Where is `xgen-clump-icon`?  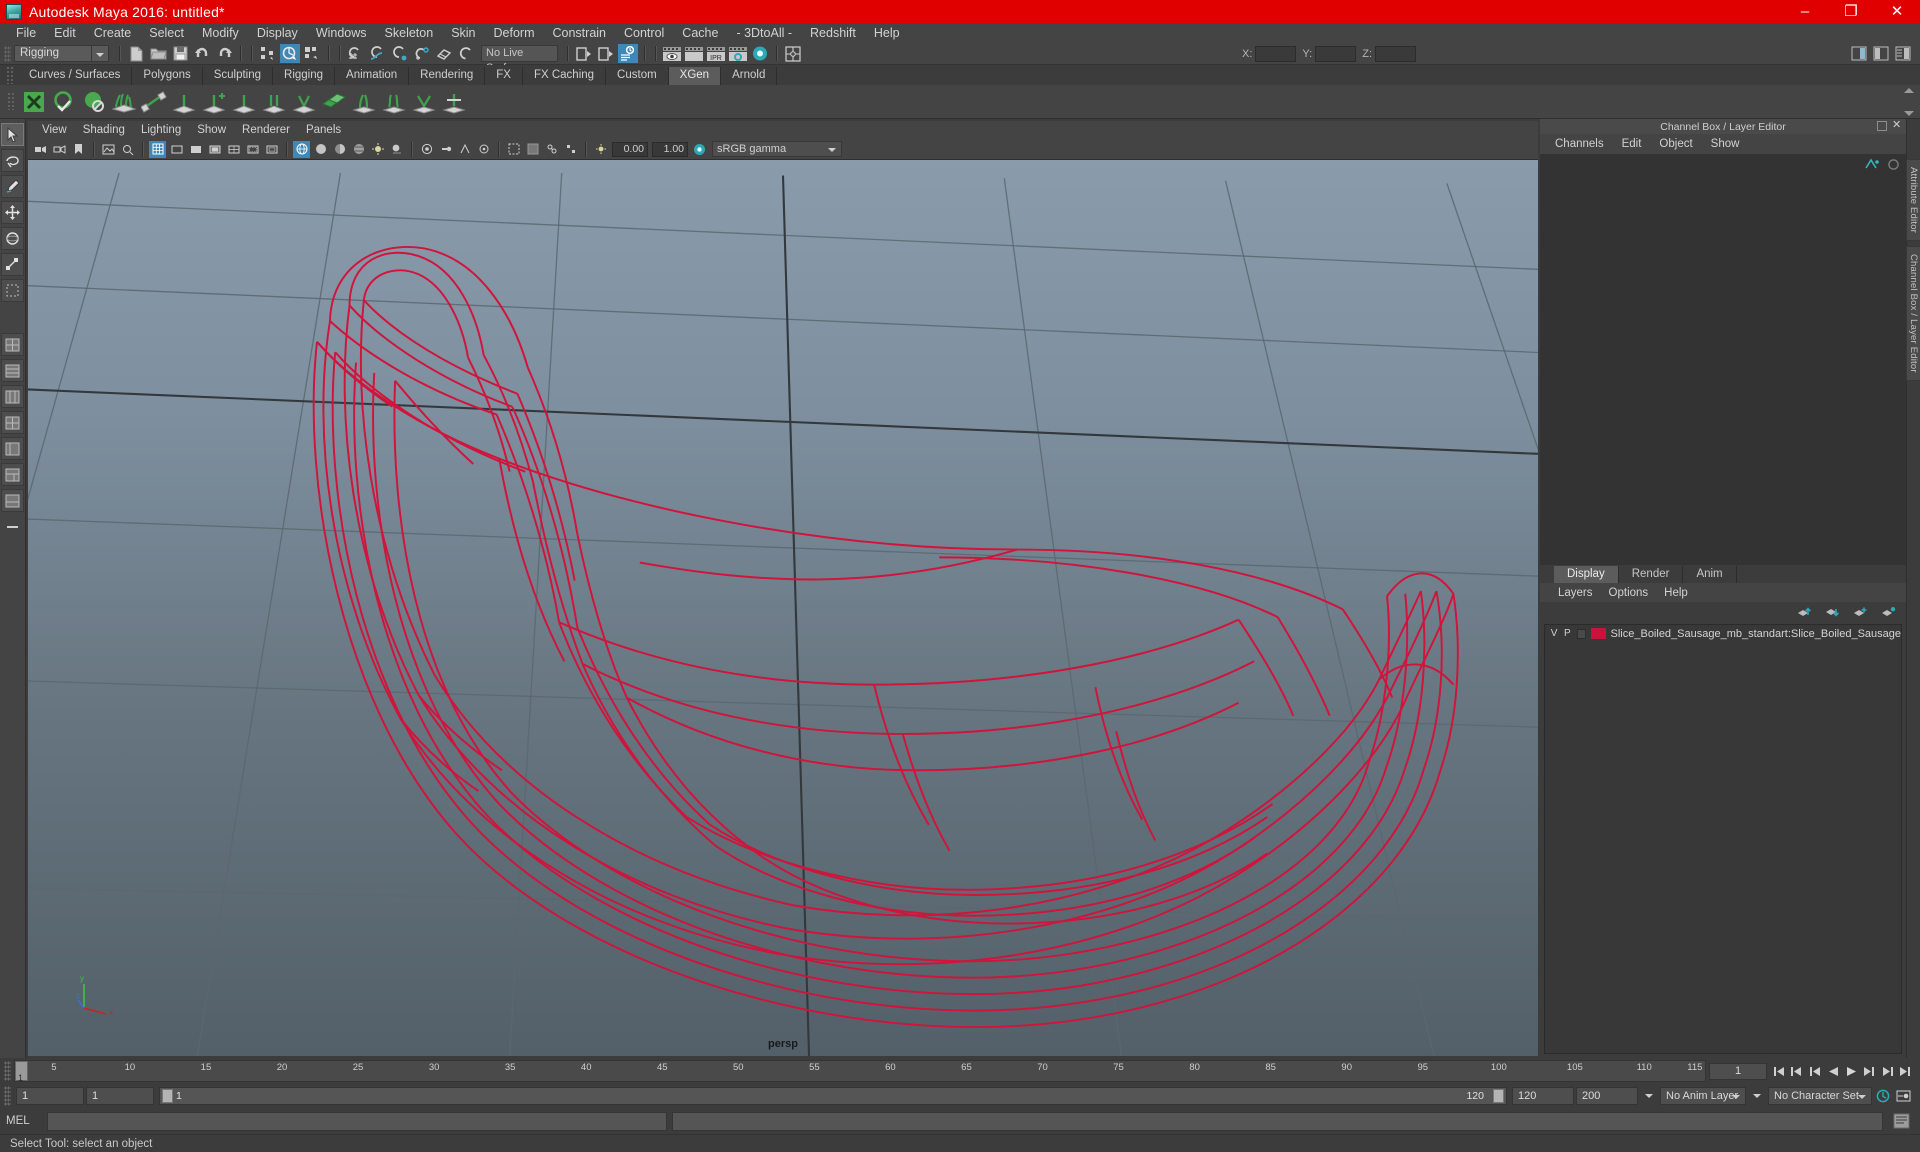
xgen-clump-icon is located at coordinates (364, 102).